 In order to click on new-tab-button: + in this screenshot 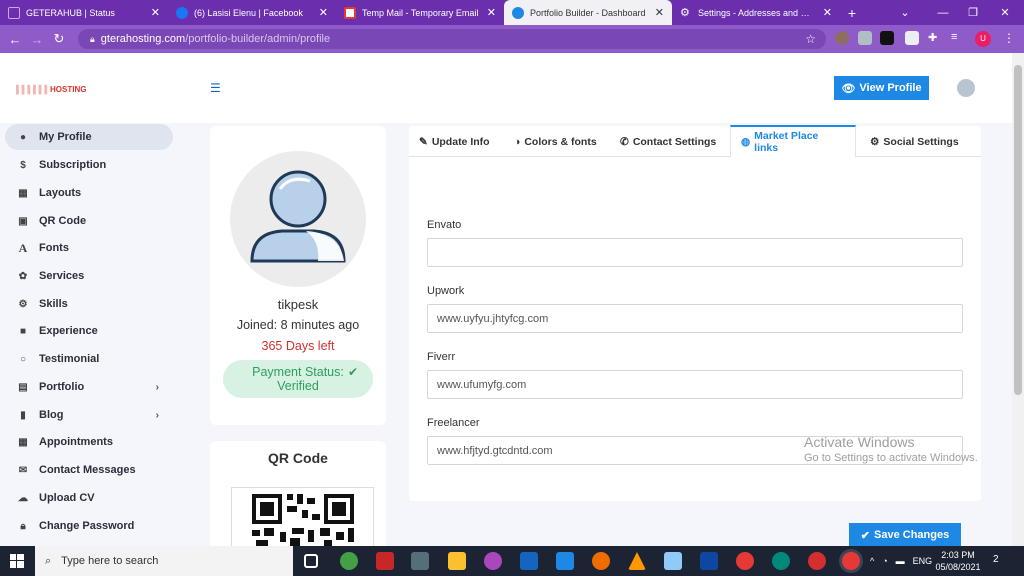, I will do `click(852, 12)`.